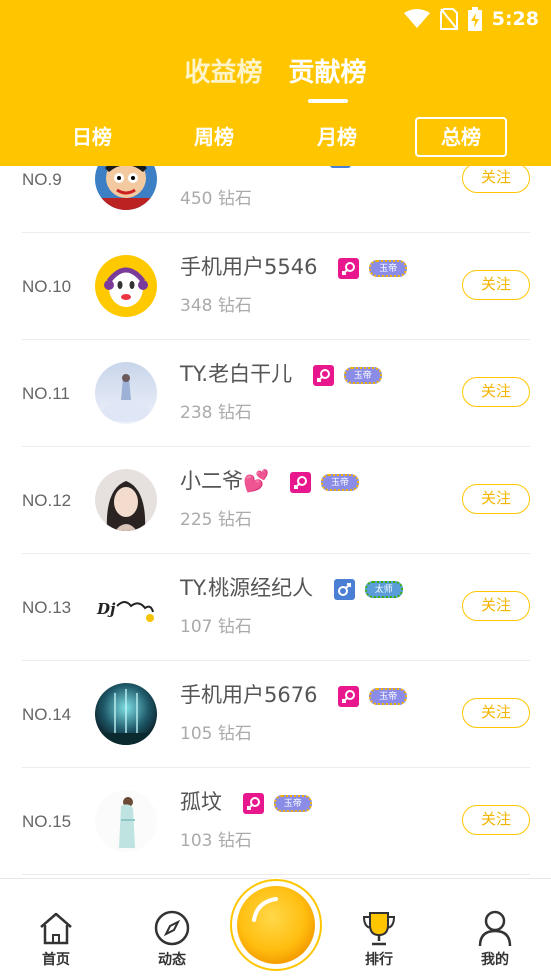 Image resolution: width=551 pixels, height=977 pixels. What do you see at coordinates (126, 607) in the screenshot?
I see `avatar: Dj` at bounding box center [126, 607].